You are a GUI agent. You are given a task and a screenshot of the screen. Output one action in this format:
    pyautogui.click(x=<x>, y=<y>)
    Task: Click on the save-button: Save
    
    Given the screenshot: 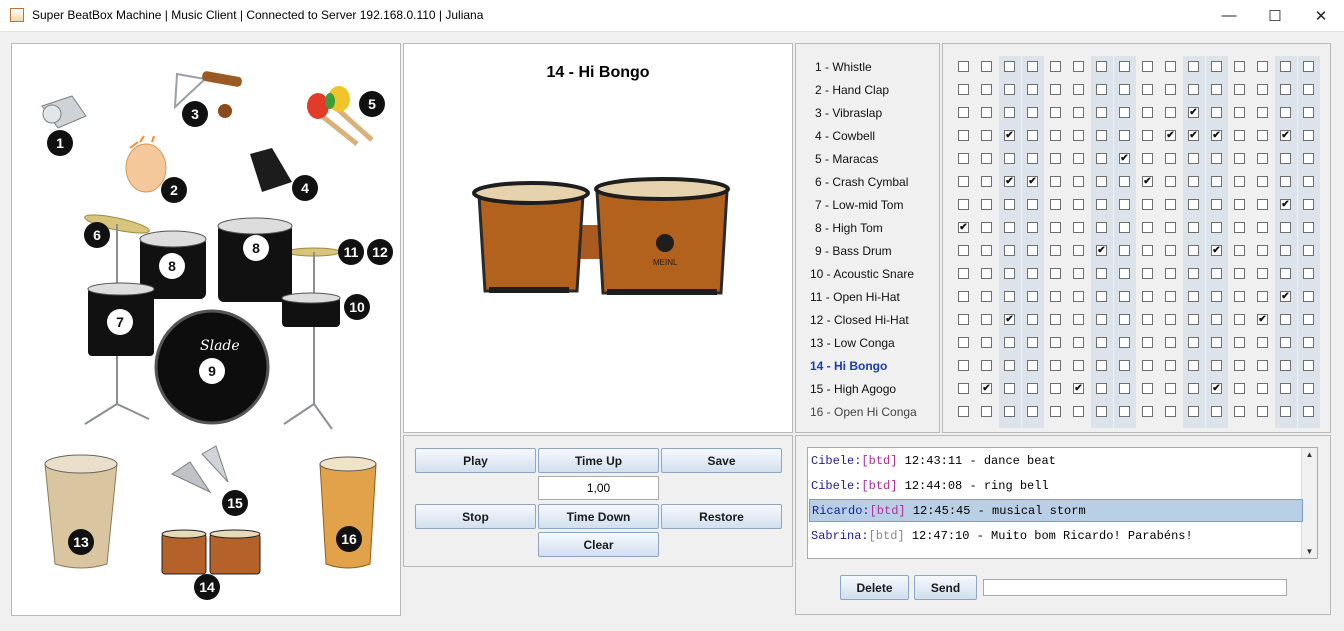 What is the action you would take?
    pyautogui.click(x=721, y=460)
    